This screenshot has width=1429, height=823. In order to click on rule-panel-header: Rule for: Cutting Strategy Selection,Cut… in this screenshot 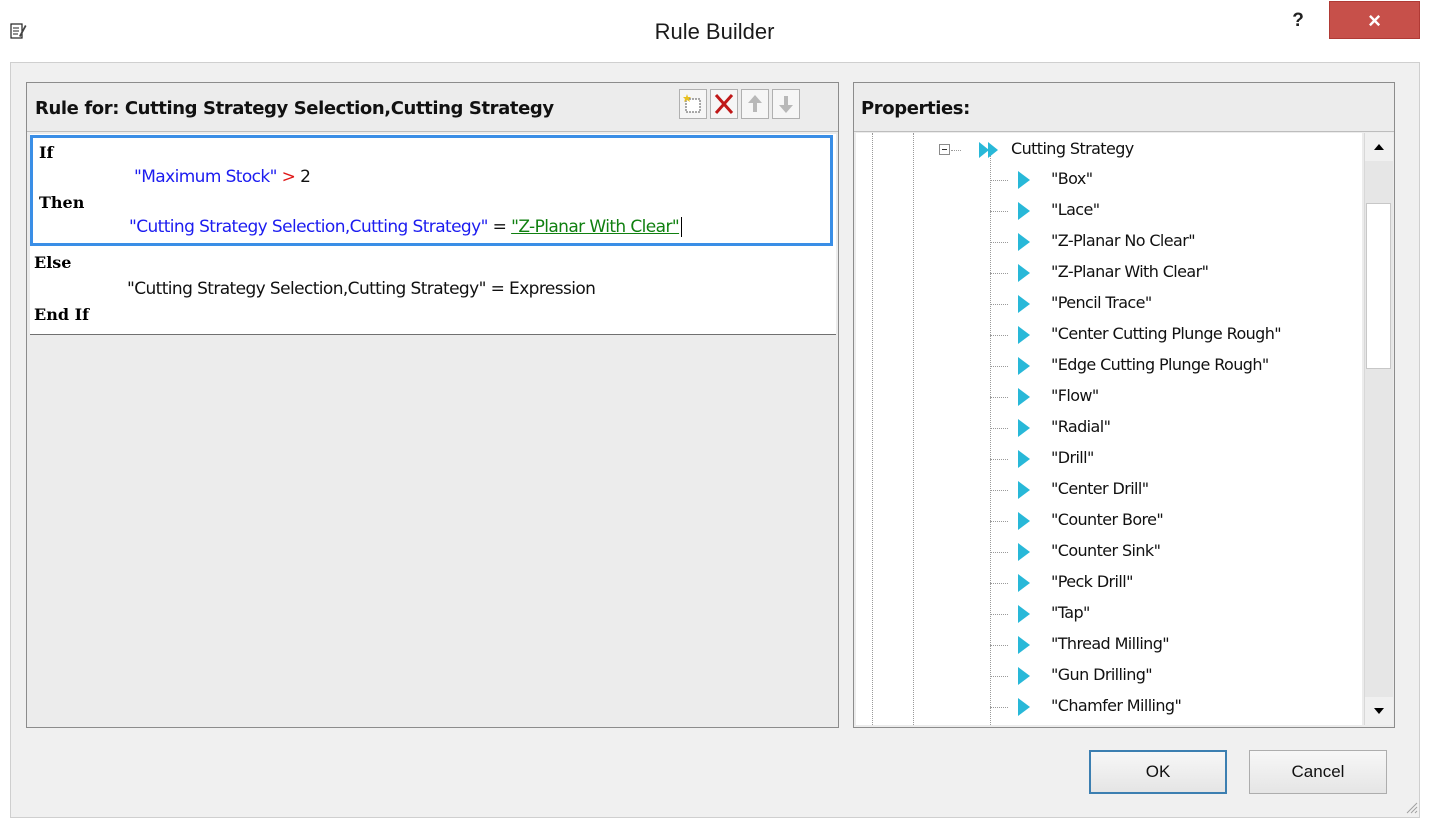, I will do `click(432, 107)`.